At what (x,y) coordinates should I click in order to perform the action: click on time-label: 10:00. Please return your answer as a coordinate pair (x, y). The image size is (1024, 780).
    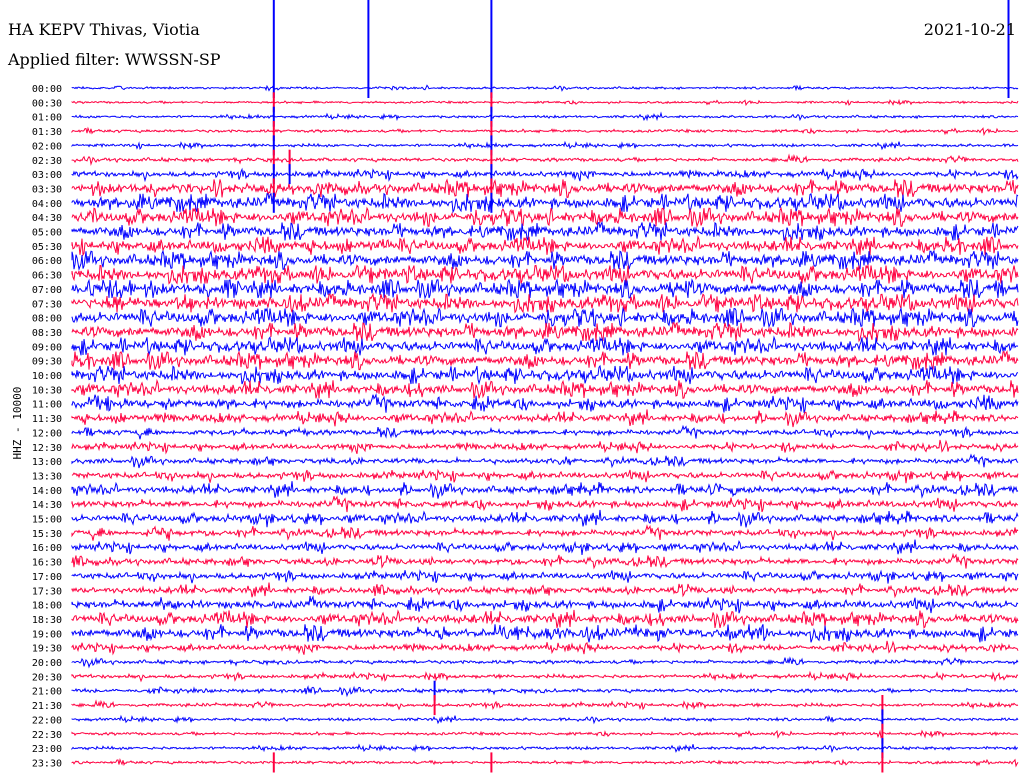
    Looking at the image, I should click on (47, 376).